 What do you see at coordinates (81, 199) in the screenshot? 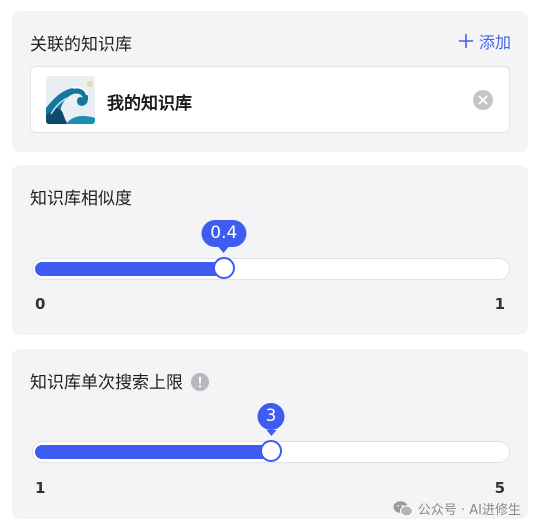
I see `similarity-title: 知识库相似度` at bounding box center [81, 199].